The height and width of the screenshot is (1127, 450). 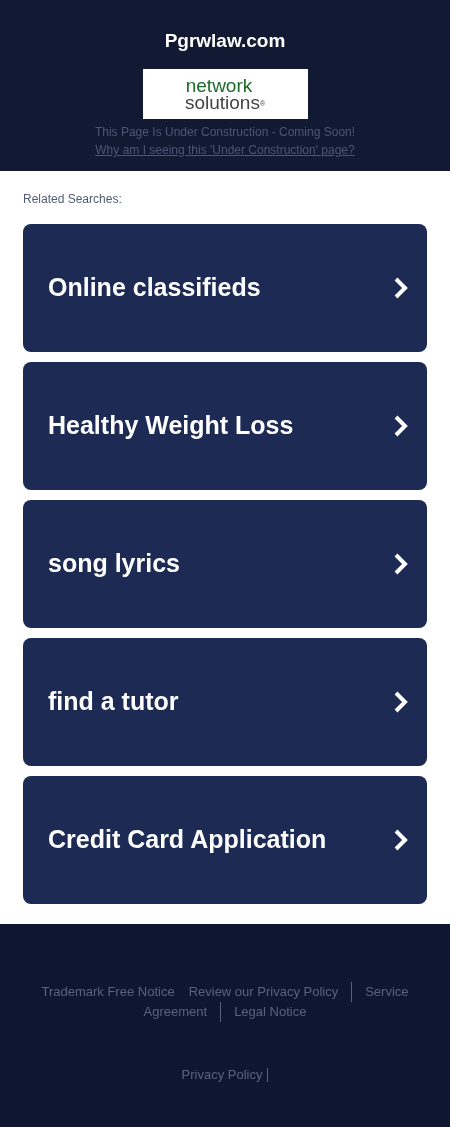 What do you see at coordinates (225, 1075) in the screenshot?
I see `footer-link: Privacy Policy` at bounding box center [225, 1075].